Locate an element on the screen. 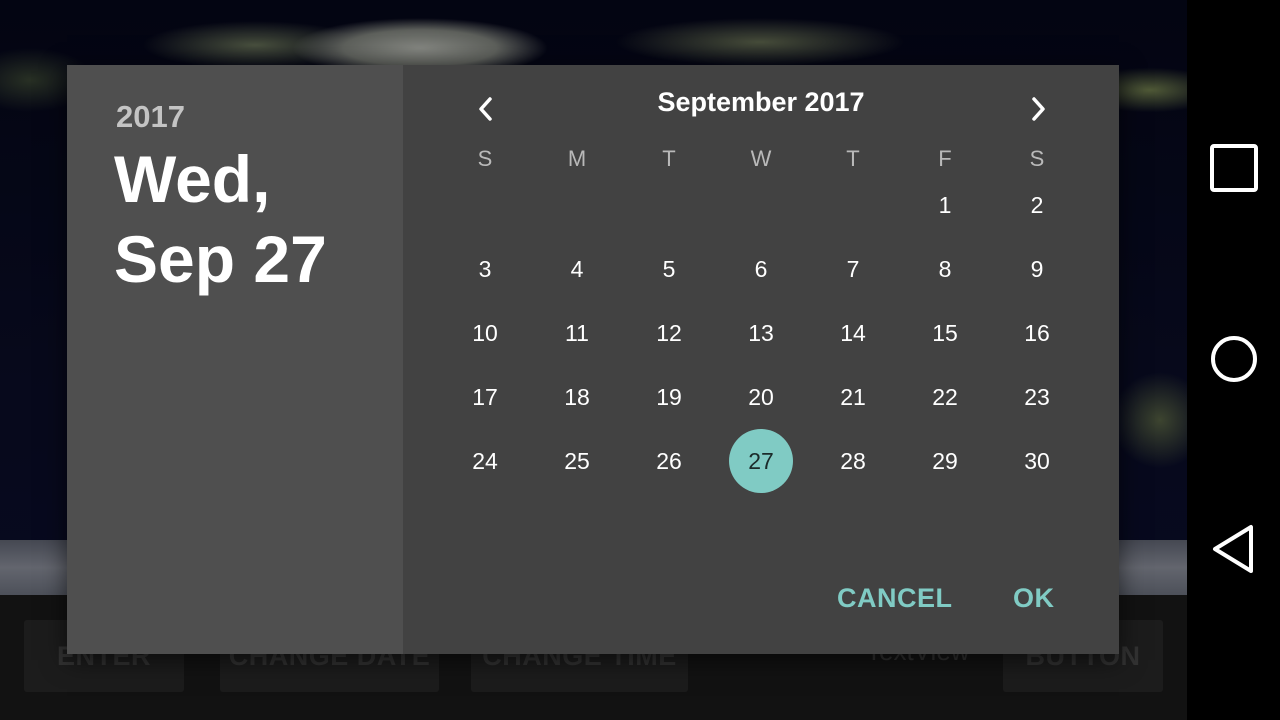 Image resolution: width=1280 pixels, height=720 pixels. calendar-day: 19 is located at coordinates (669, 397).